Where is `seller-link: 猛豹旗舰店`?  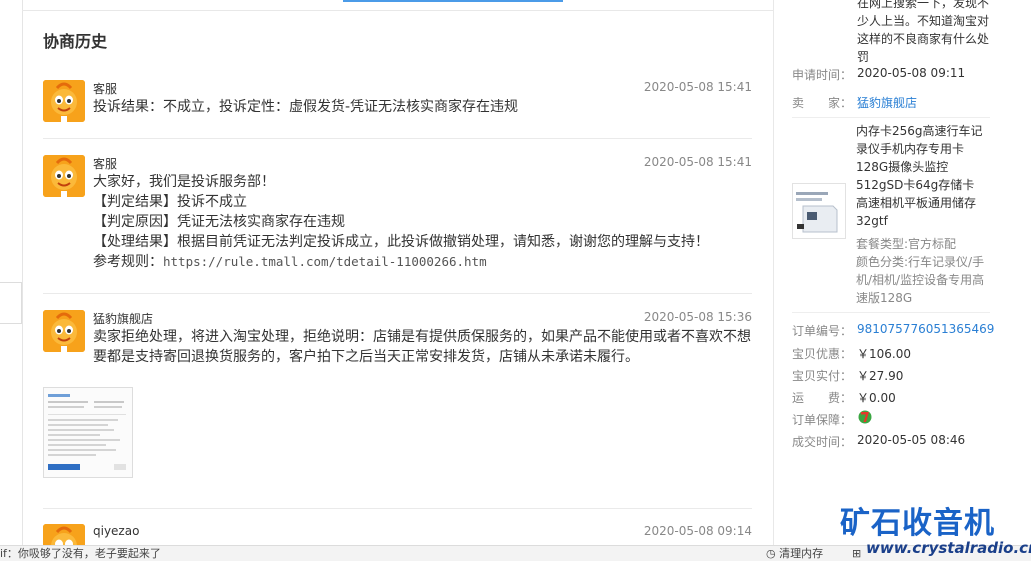
seller-link: 猛豹旗舰店 is located at coordinates (887, 102).